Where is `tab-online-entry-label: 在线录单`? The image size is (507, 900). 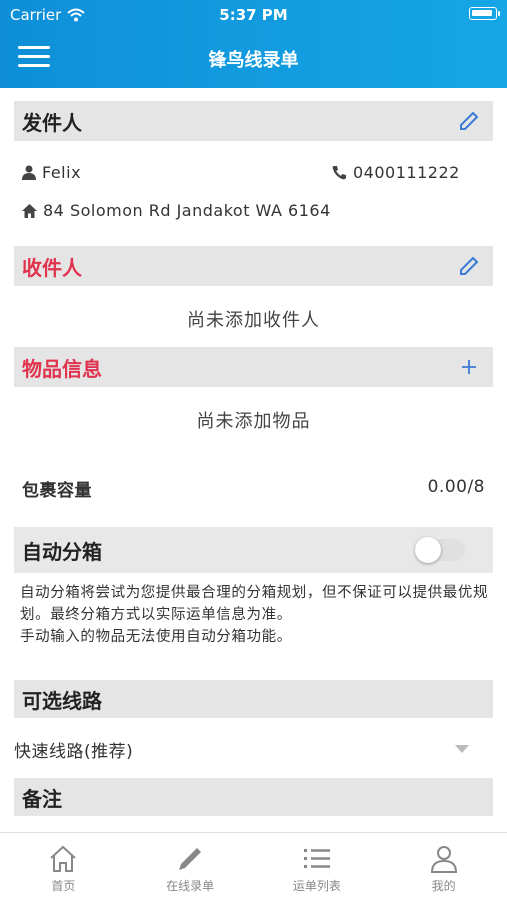 tab-online-entry-label: 在线录单 is located at coordinates (190, 886).